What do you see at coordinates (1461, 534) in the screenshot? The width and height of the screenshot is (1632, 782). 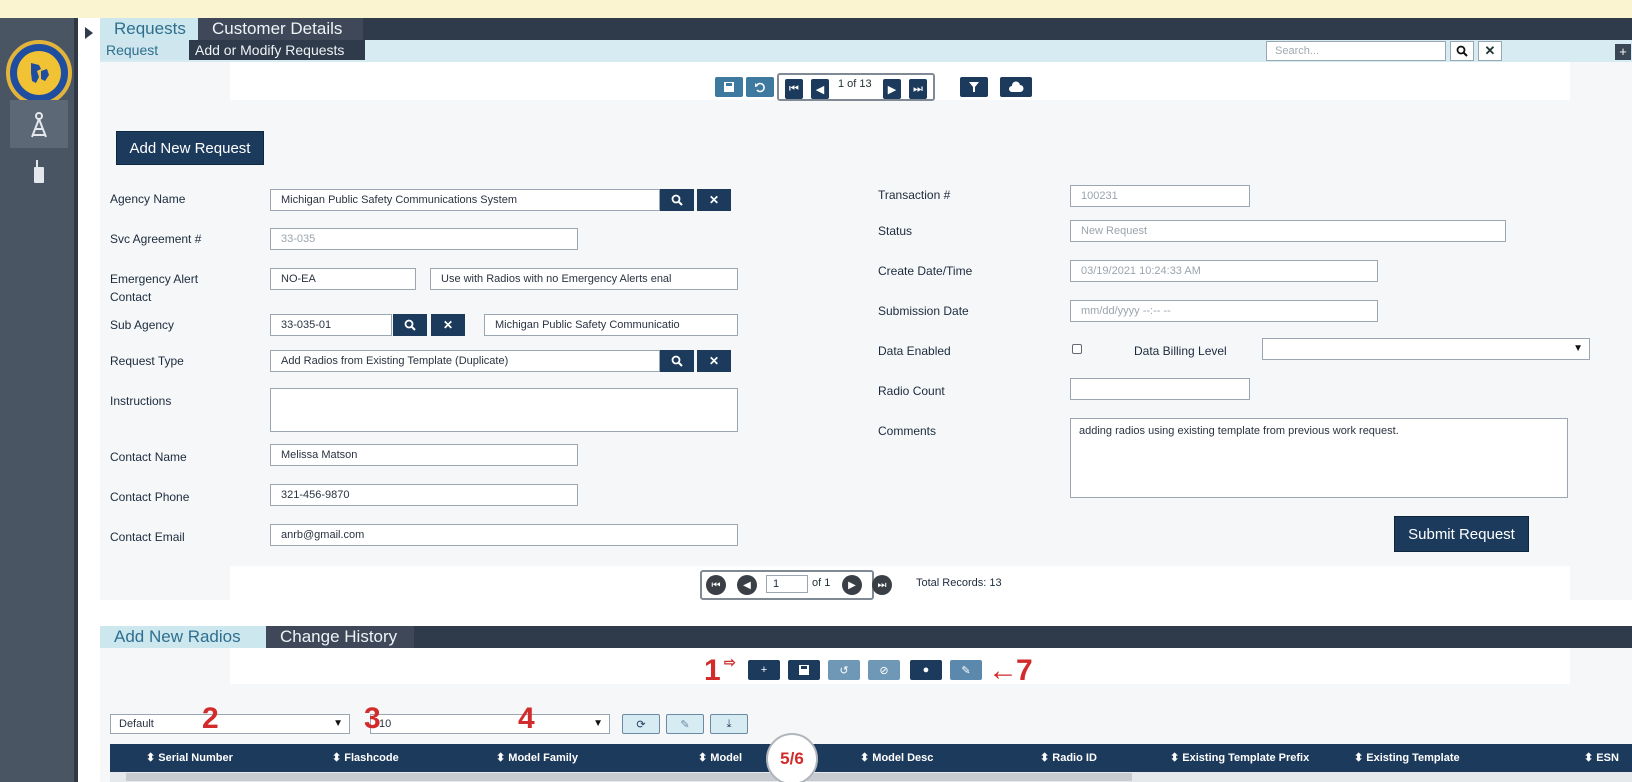 I see `submit-request-button: Submit Request` at bounding box center [1461, 534].